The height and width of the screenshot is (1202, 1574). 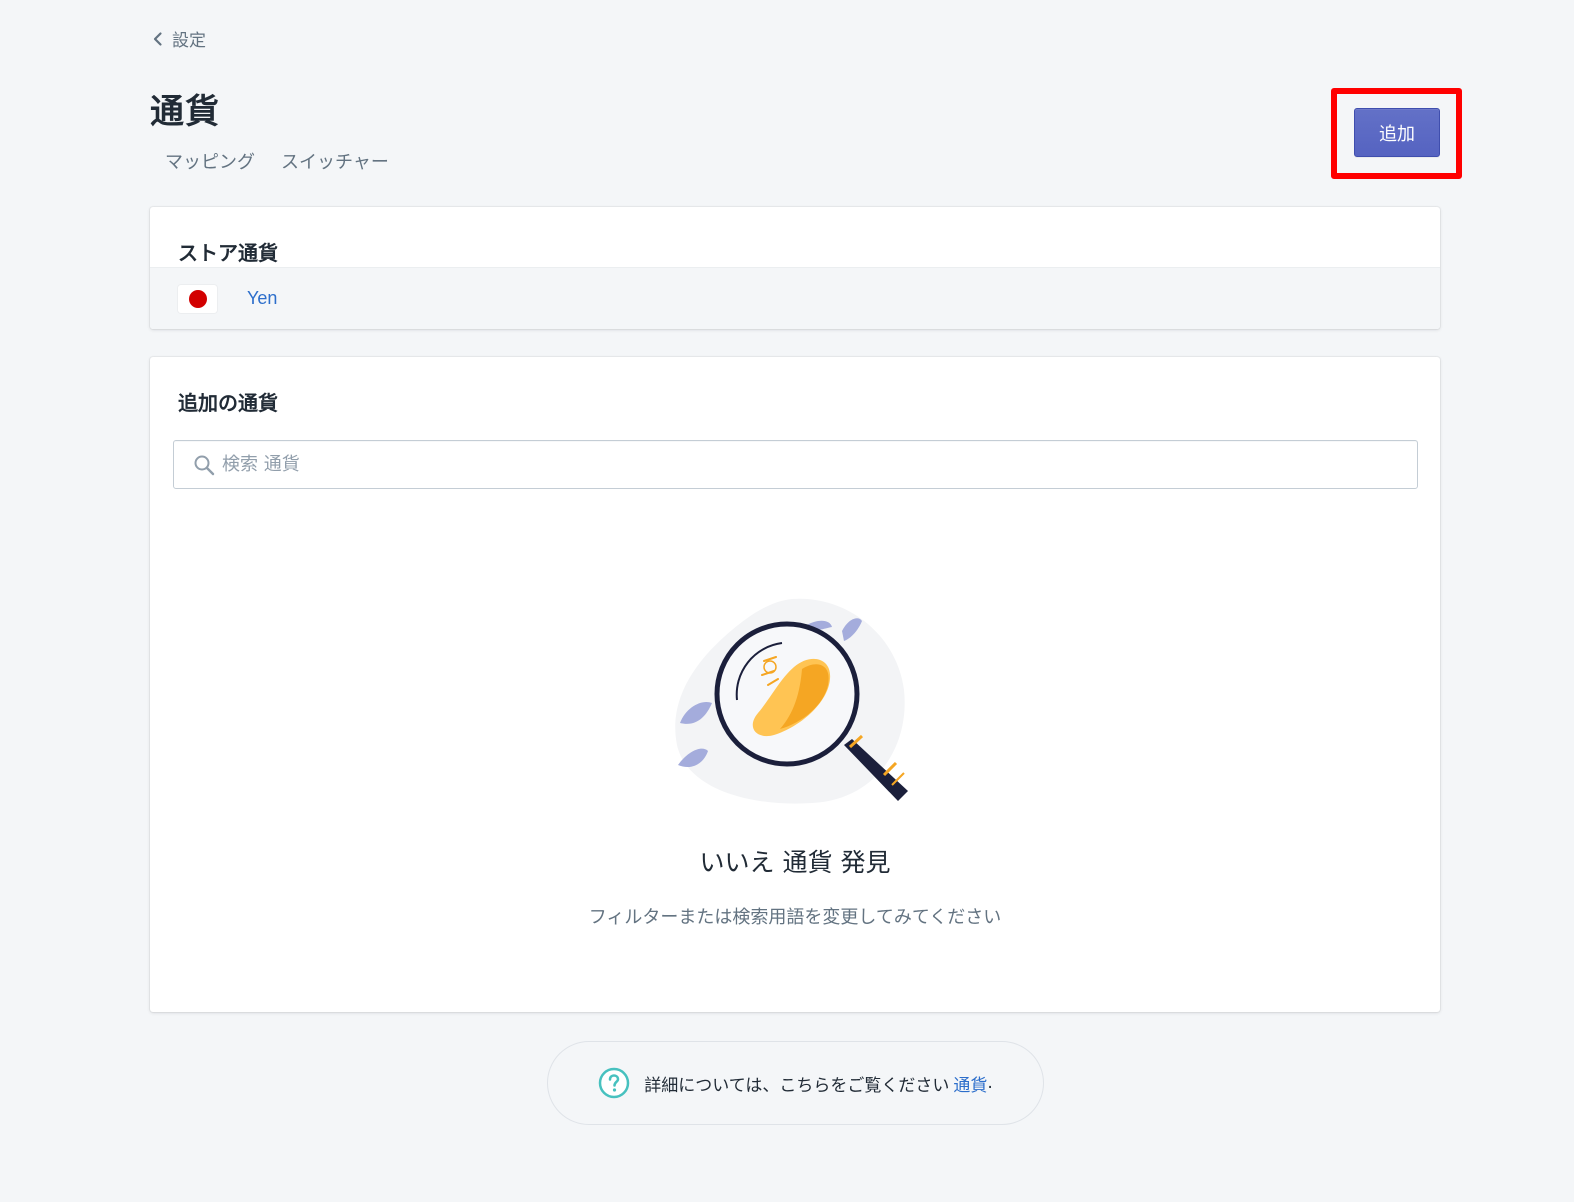 I want to click on search-input, so click(x=819, y=464).